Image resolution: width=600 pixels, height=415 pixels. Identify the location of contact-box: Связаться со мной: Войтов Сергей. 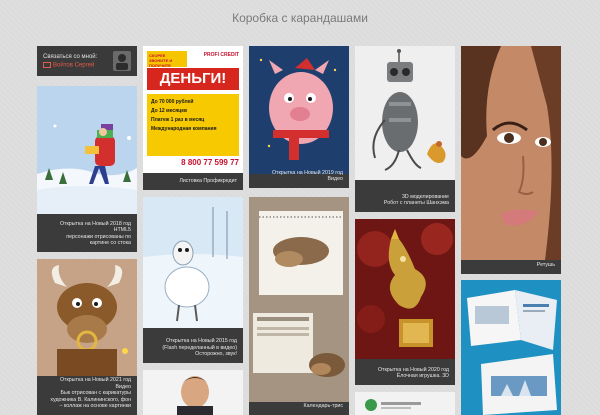
(87, 61).